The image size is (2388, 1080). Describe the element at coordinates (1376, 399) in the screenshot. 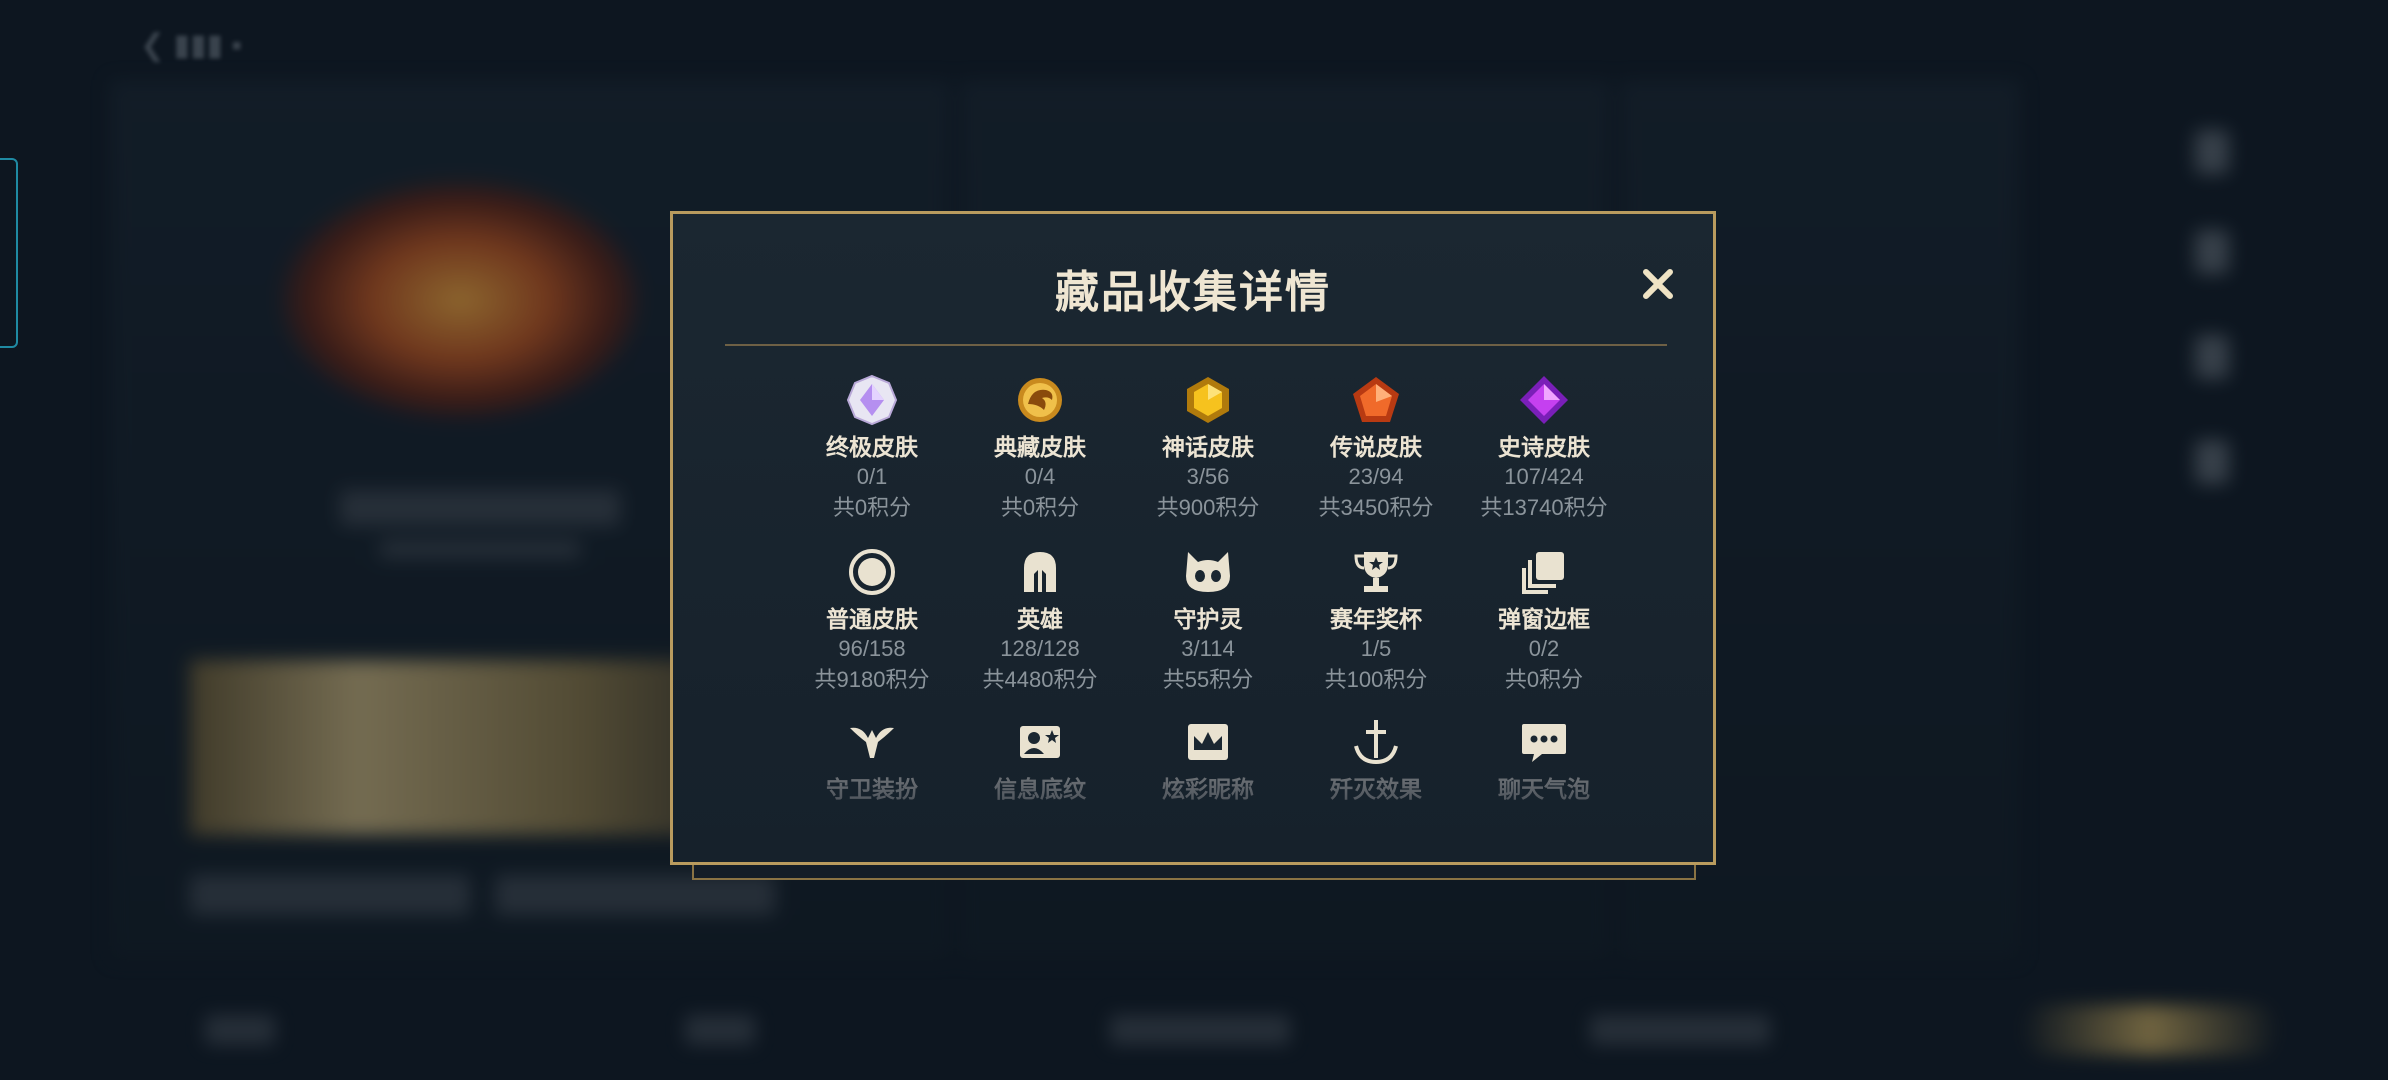

I see `legendary-gem-icon` at that location.